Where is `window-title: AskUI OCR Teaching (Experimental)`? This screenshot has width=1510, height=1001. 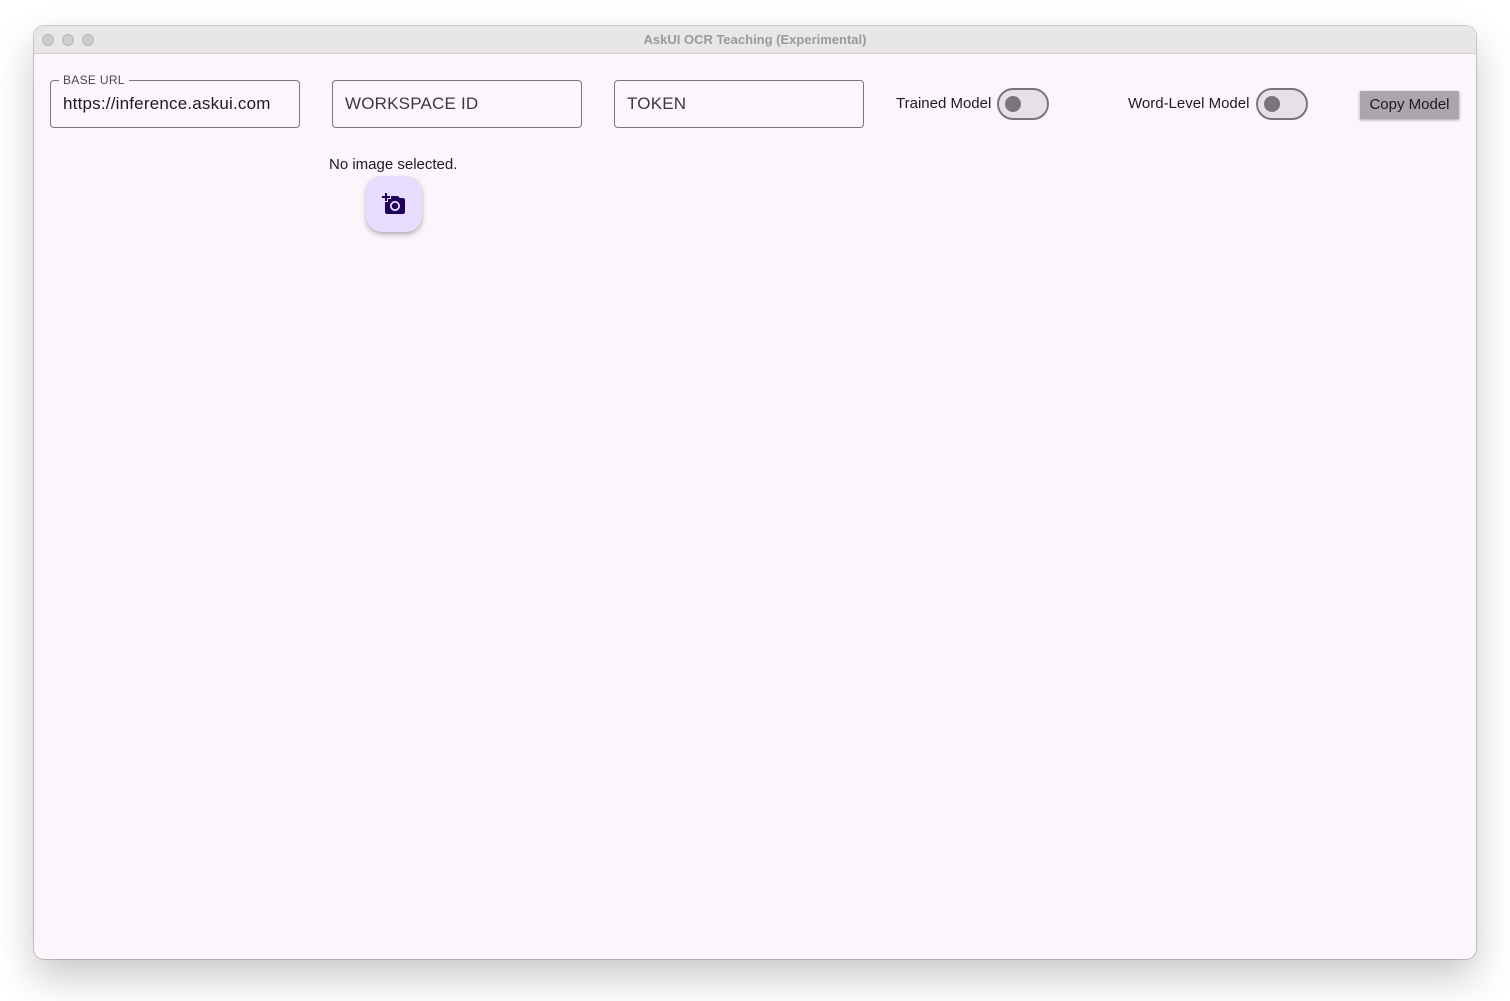 window-title: AskUI OCR Teaching (Experimental) is located at coordinates (755, 39).